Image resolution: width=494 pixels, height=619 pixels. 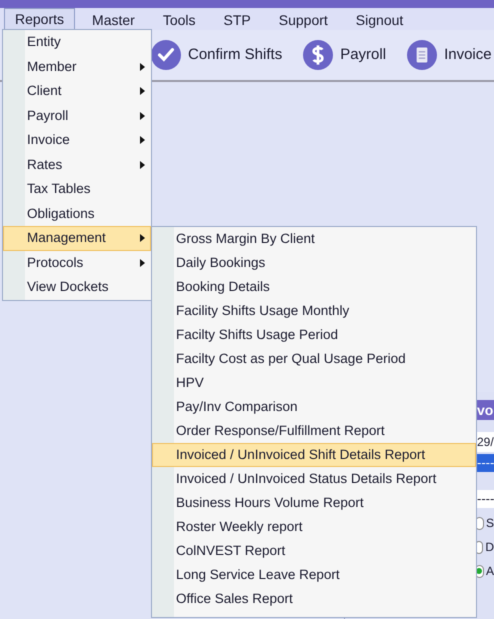 What do you see at coordinates (490, 523) in the screenshot?
I see `radio-label: S` at bounding box center [490, 523].